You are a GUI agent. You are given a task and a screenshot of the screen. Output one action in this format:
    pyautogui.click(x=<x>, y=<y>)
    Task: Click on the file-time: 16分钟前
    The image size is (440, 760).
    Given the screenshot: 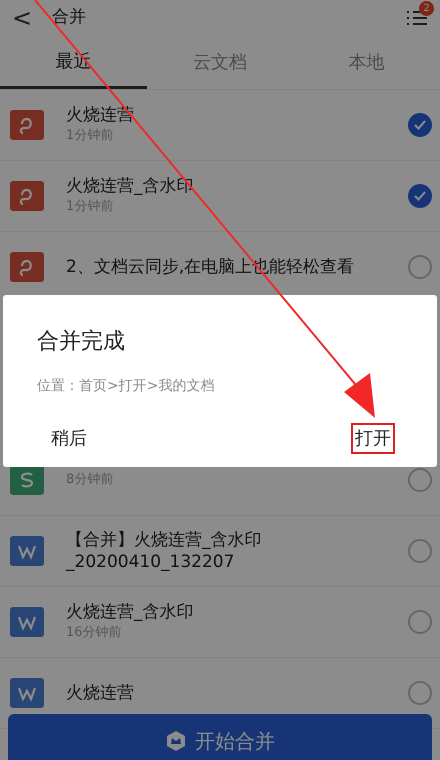 What is the action you would take?
    pyautogui.click(x=94, y=633)
    